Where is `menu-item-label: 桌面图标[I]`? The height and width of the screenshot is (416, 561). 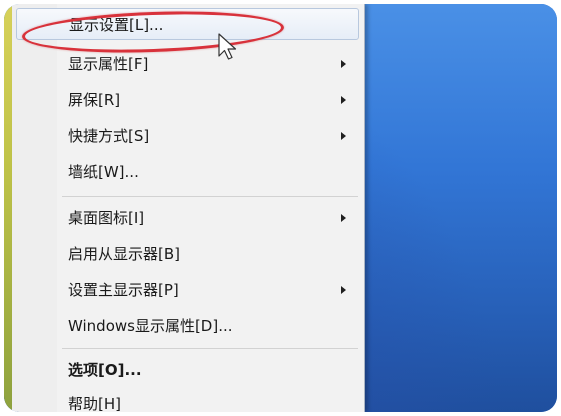 menu-item-label: 桌面图标[I] is located at coordinates (106, 218).